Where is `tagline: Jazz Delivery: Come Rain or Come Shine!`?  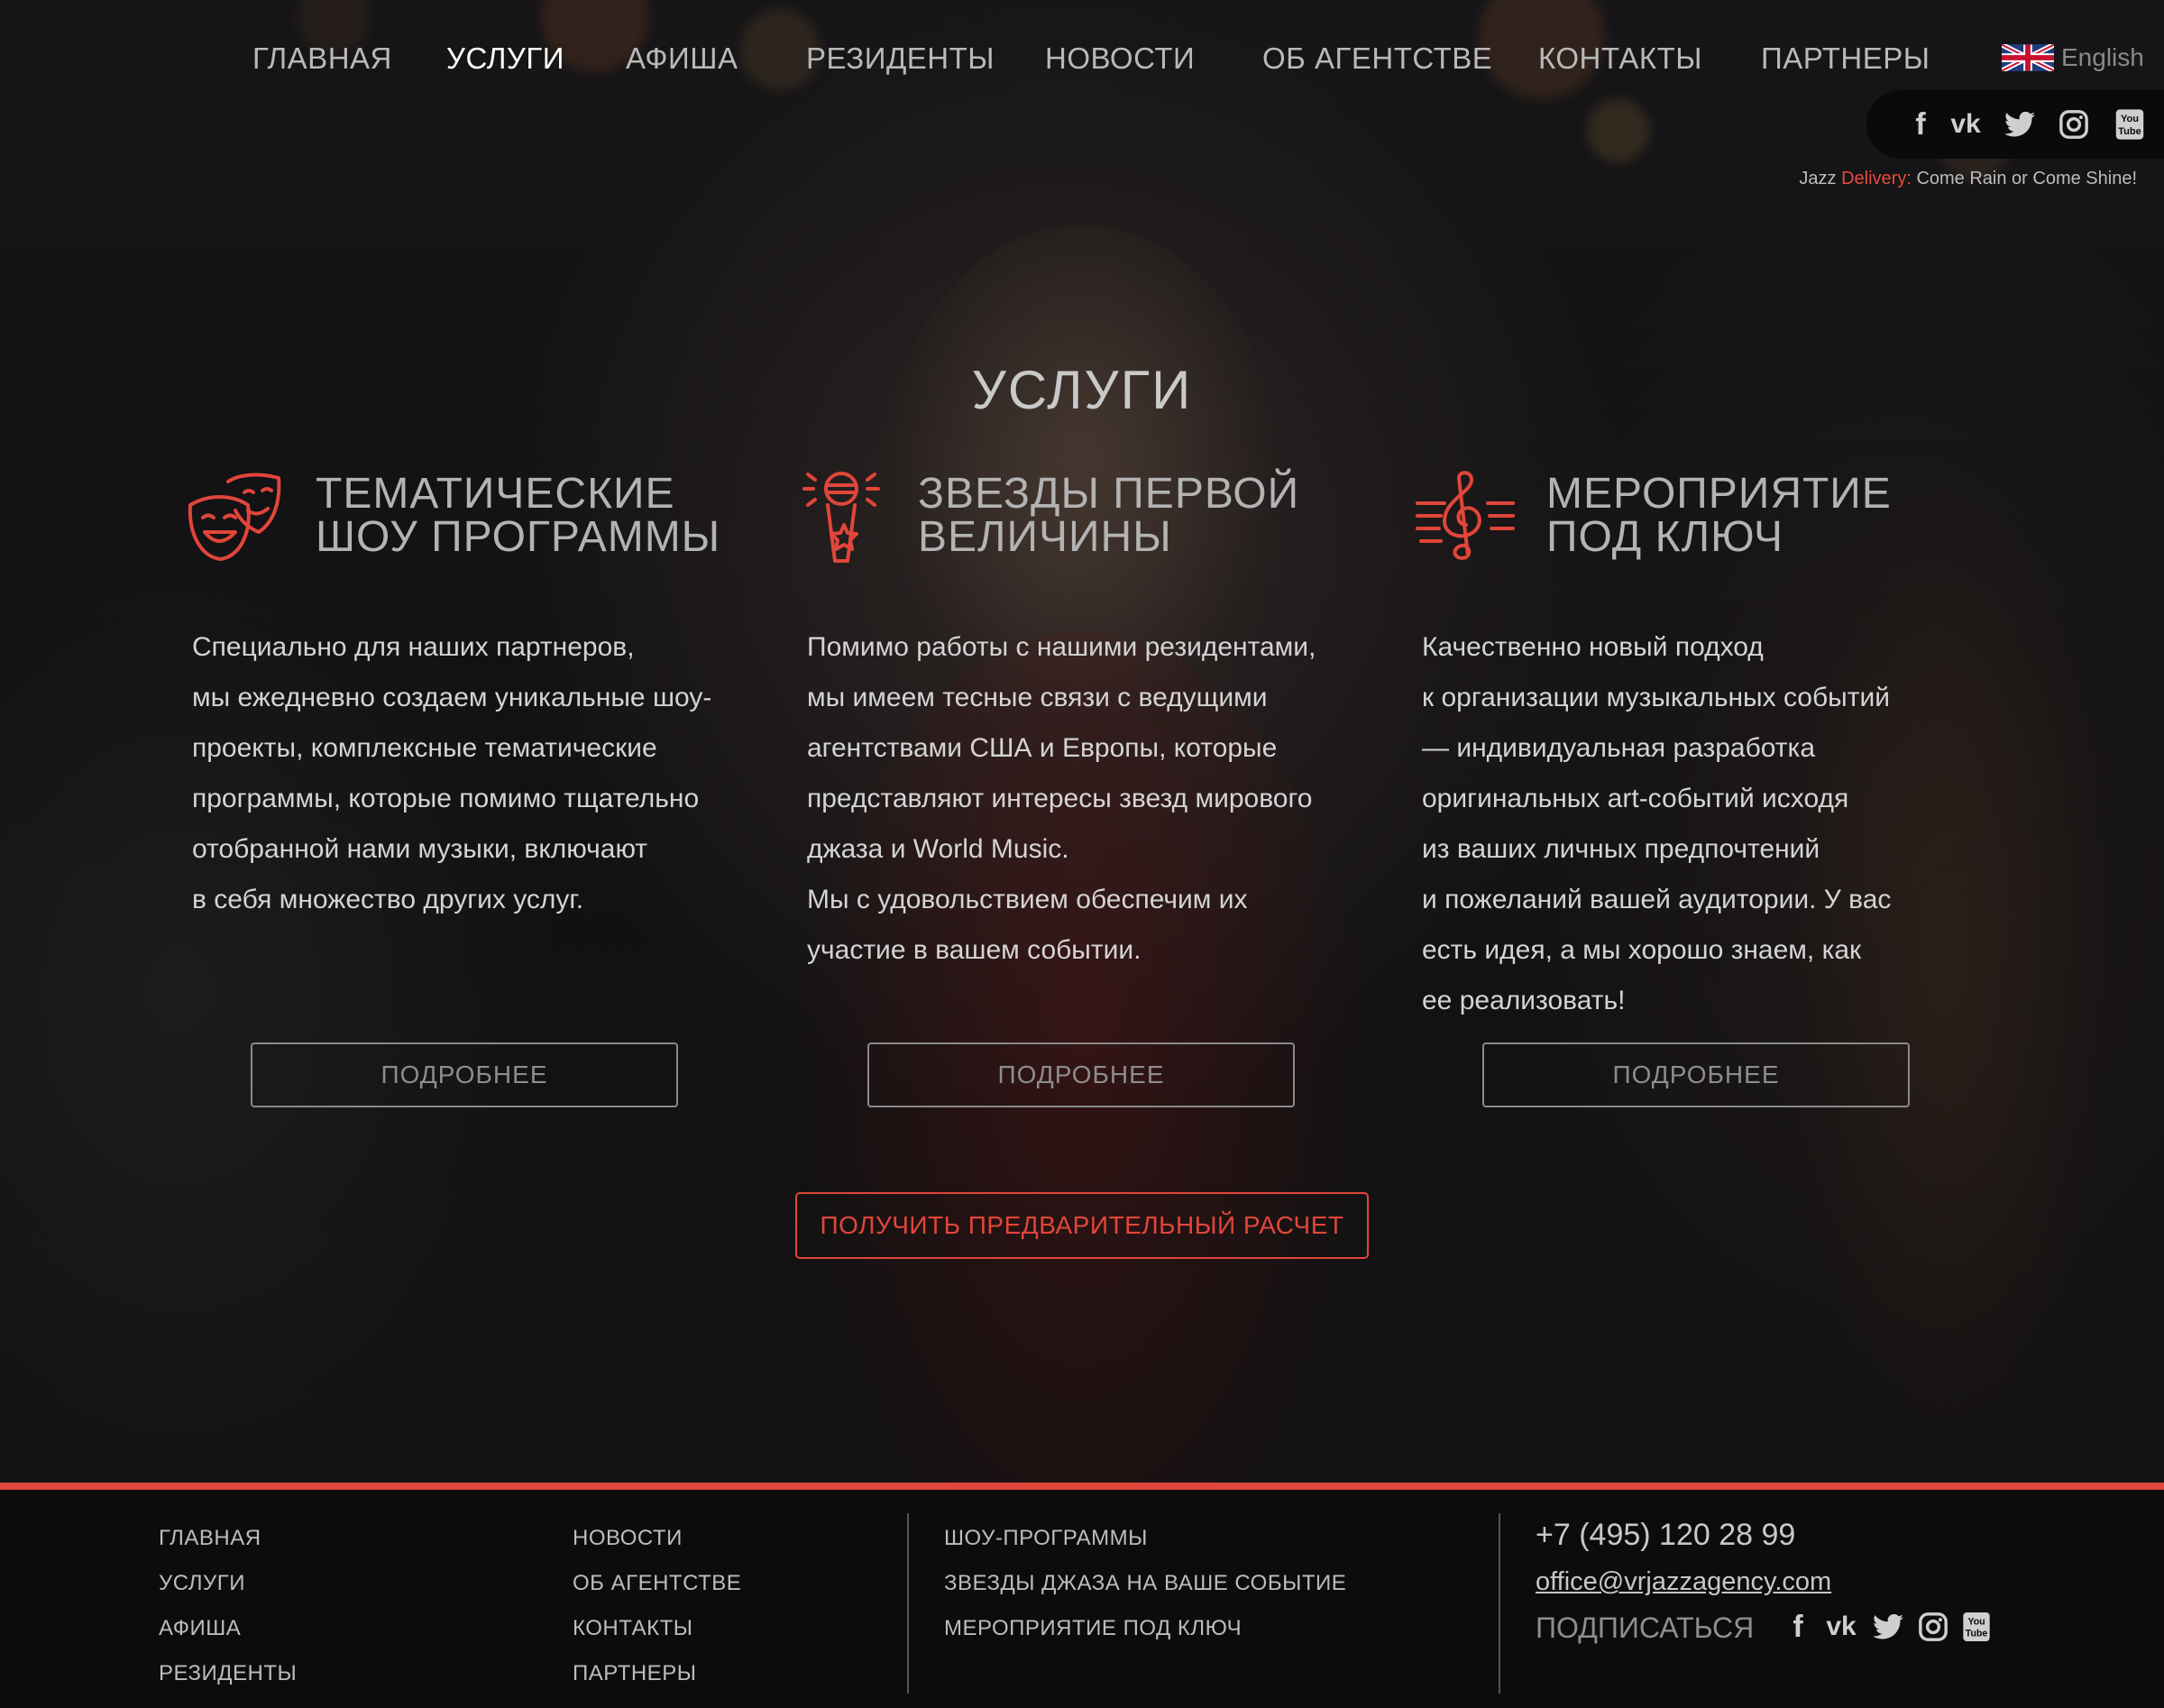
tagline: Jazz Delivery: Come Rain or Come Shine! is located at coordinates (1968, 179).